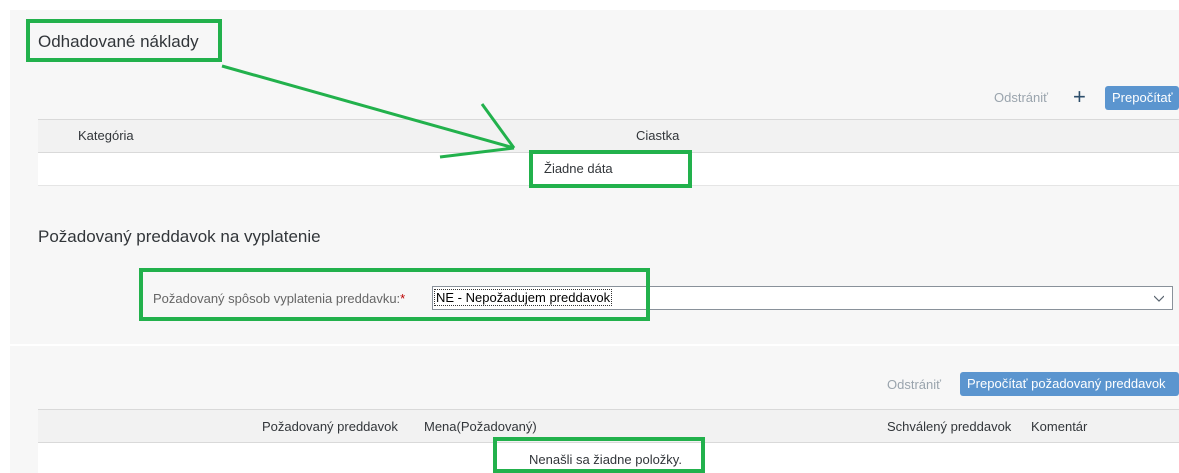  What do you see at coordinates (802, 298) in the screenshot?
I see `payment-method-select: NE - Nepožadujem preddavok` at bounding box center [802, 298].